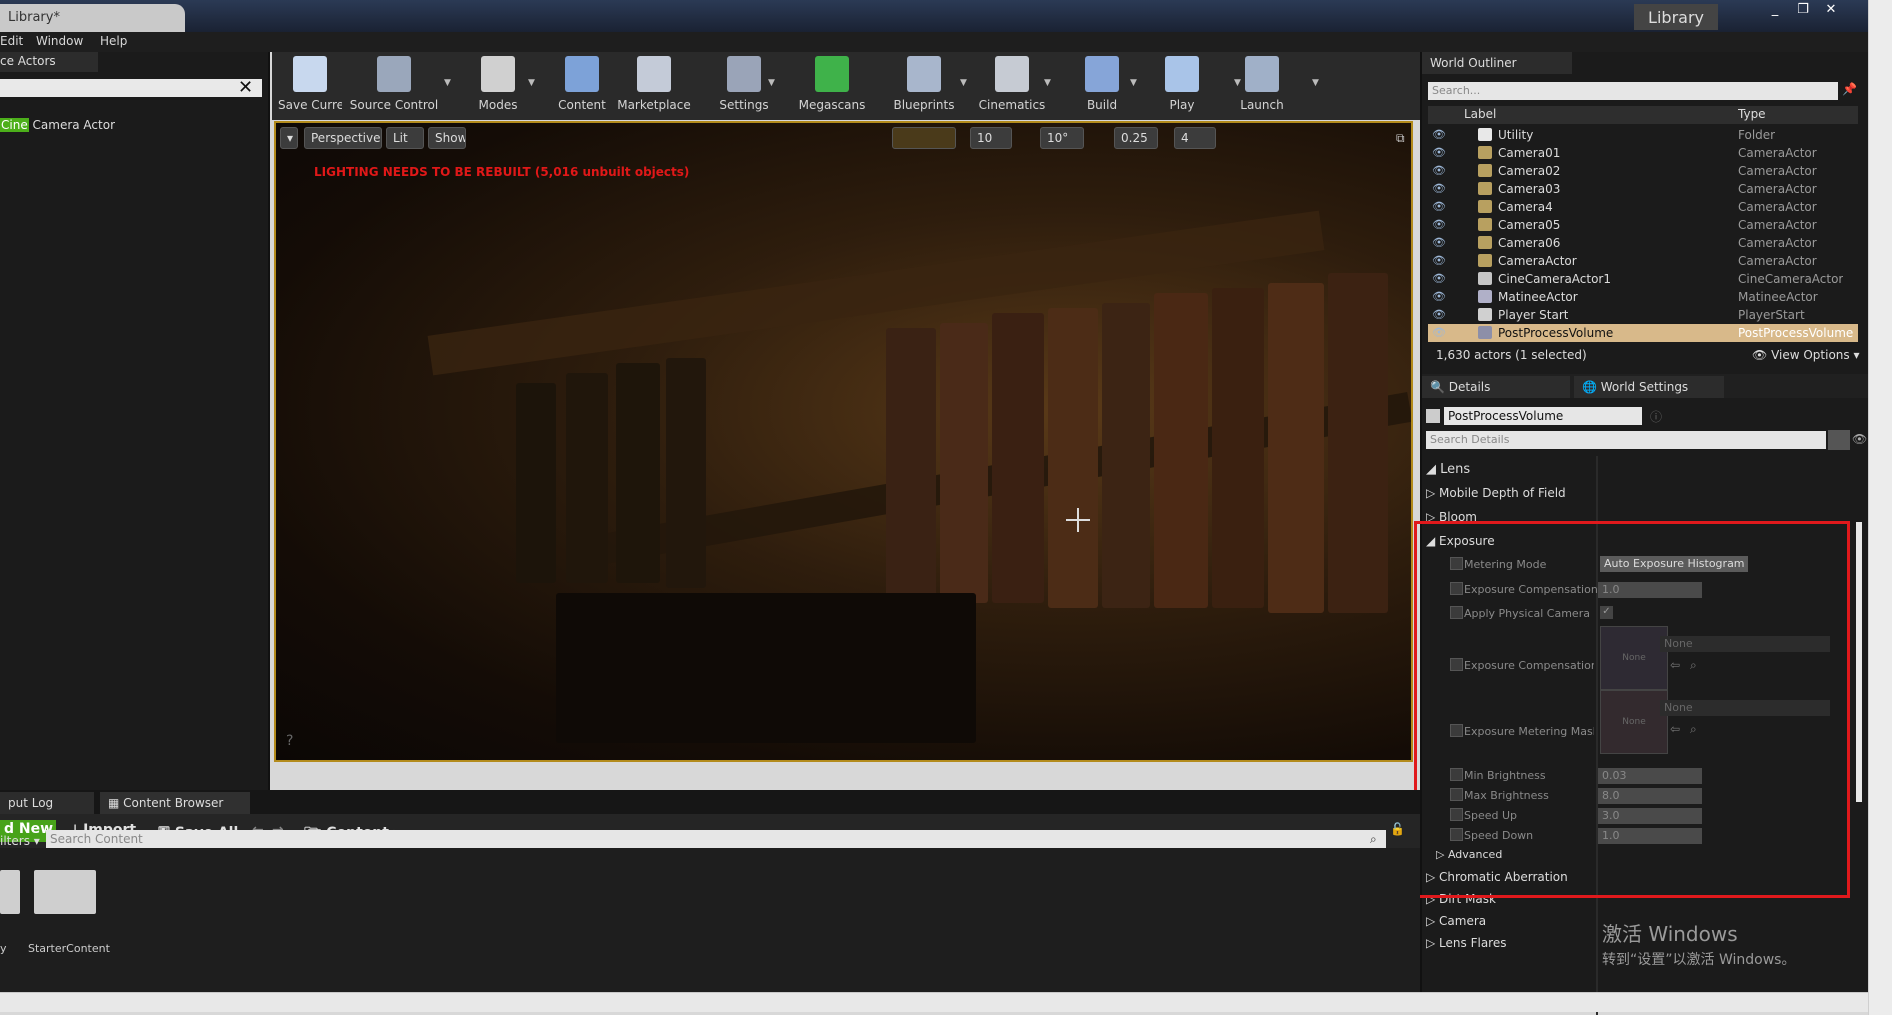  Describe the element at coordinates (245, 87) in the screenshot. I see `clear-icon: ✕` at that location.